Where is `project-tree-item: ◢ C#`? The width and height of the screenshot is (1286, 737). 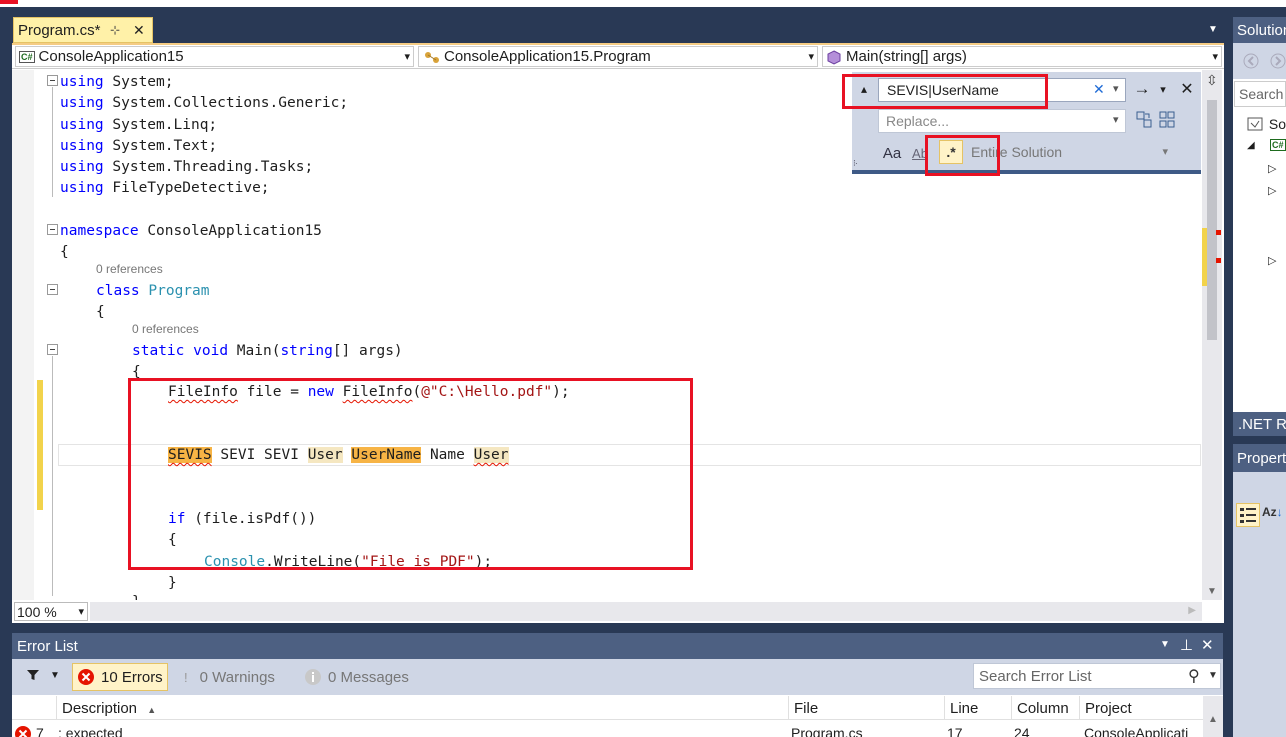 project-tree-item: ◢ C# is located at coordinates (1265, 148).